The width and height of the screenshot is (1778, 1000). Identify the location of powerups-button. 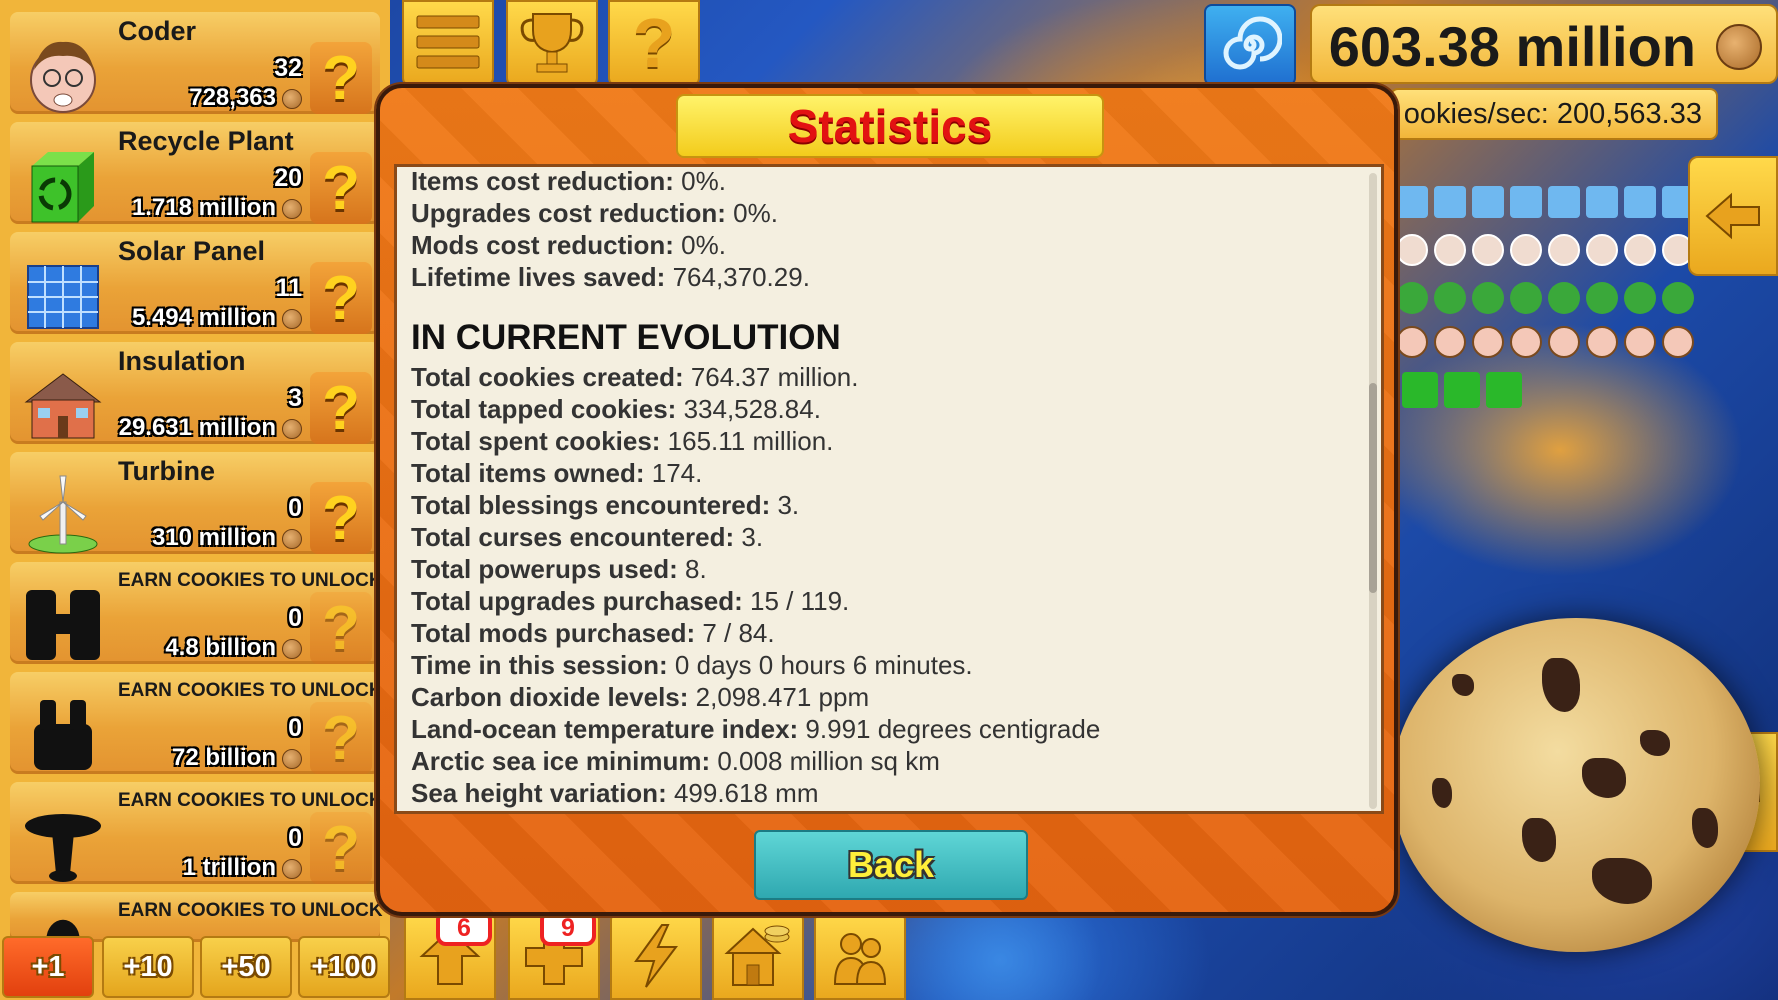
(656, 956).